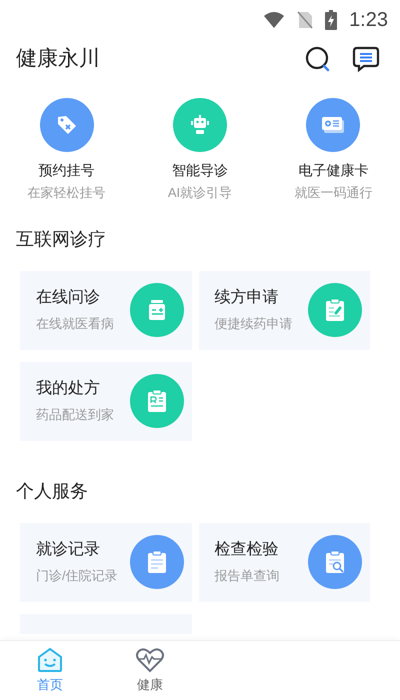  Describe the element at coordinates (61, 239) in the screenshot. I see `section-title: 互联网诊疗` at that location.